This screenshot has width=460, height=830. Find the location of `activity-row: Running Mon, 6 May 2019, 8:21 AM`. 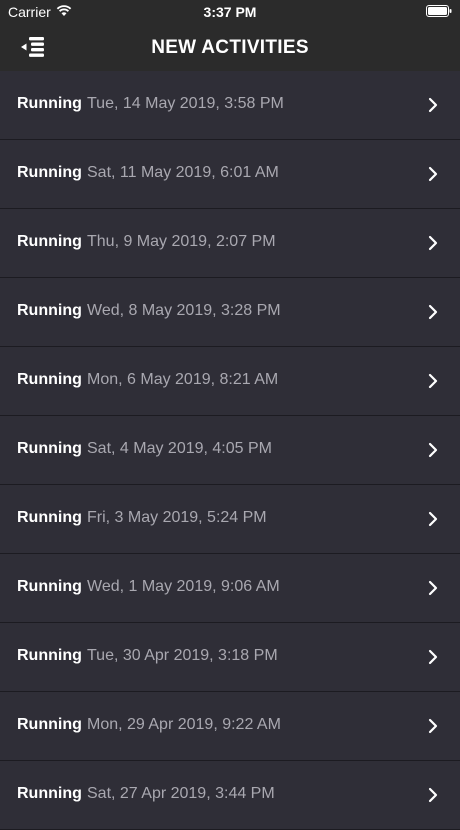

activity-row: Running Mon, 6 May 2019, 8:21 AM is located at coordinates (230, 381).